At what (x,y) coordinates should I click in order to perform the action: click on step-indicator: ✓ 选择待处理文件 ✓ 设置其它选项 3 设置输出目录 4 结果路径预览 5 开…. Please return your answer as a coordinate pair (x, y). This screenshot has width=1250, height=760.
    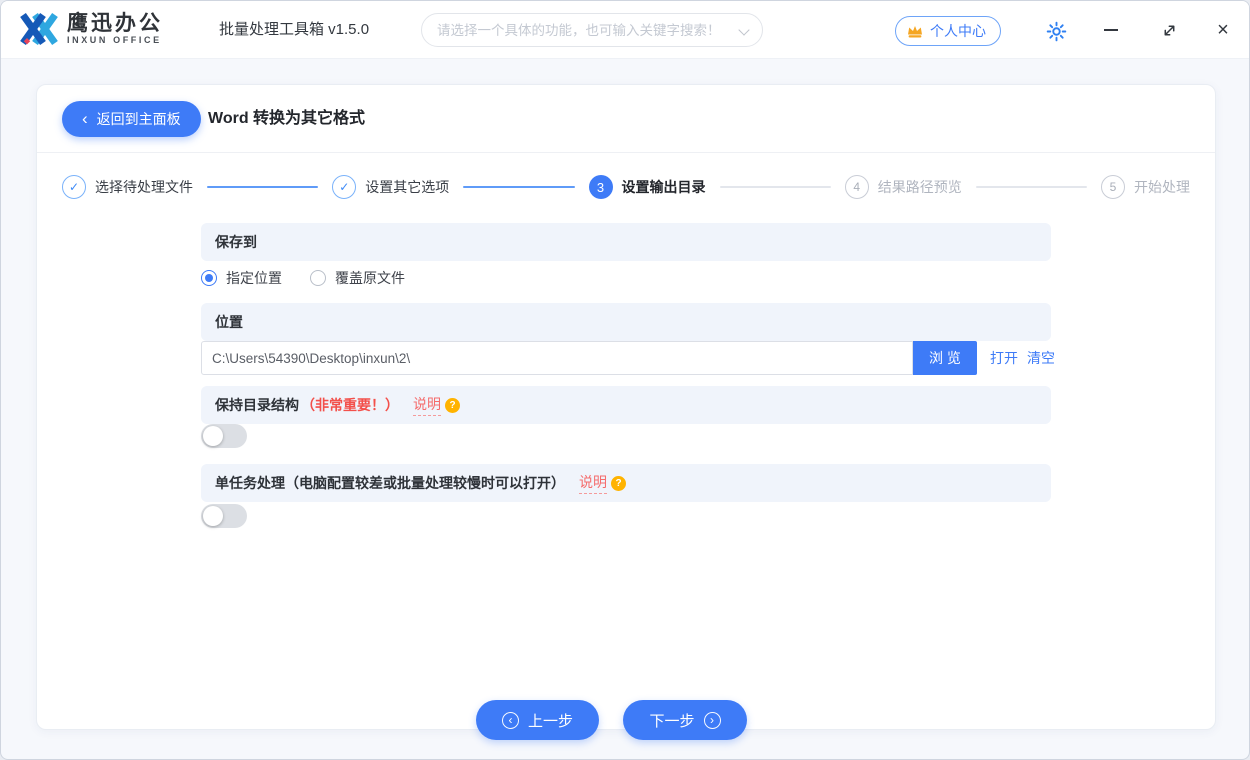
    Looking at the image, I should click on (626, 187).